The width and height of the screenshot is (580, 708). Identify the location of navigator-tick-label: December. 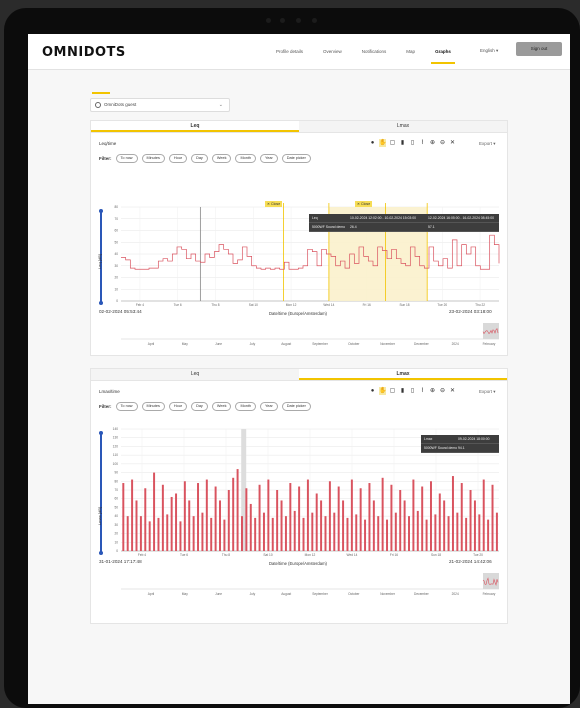
(422, 594).